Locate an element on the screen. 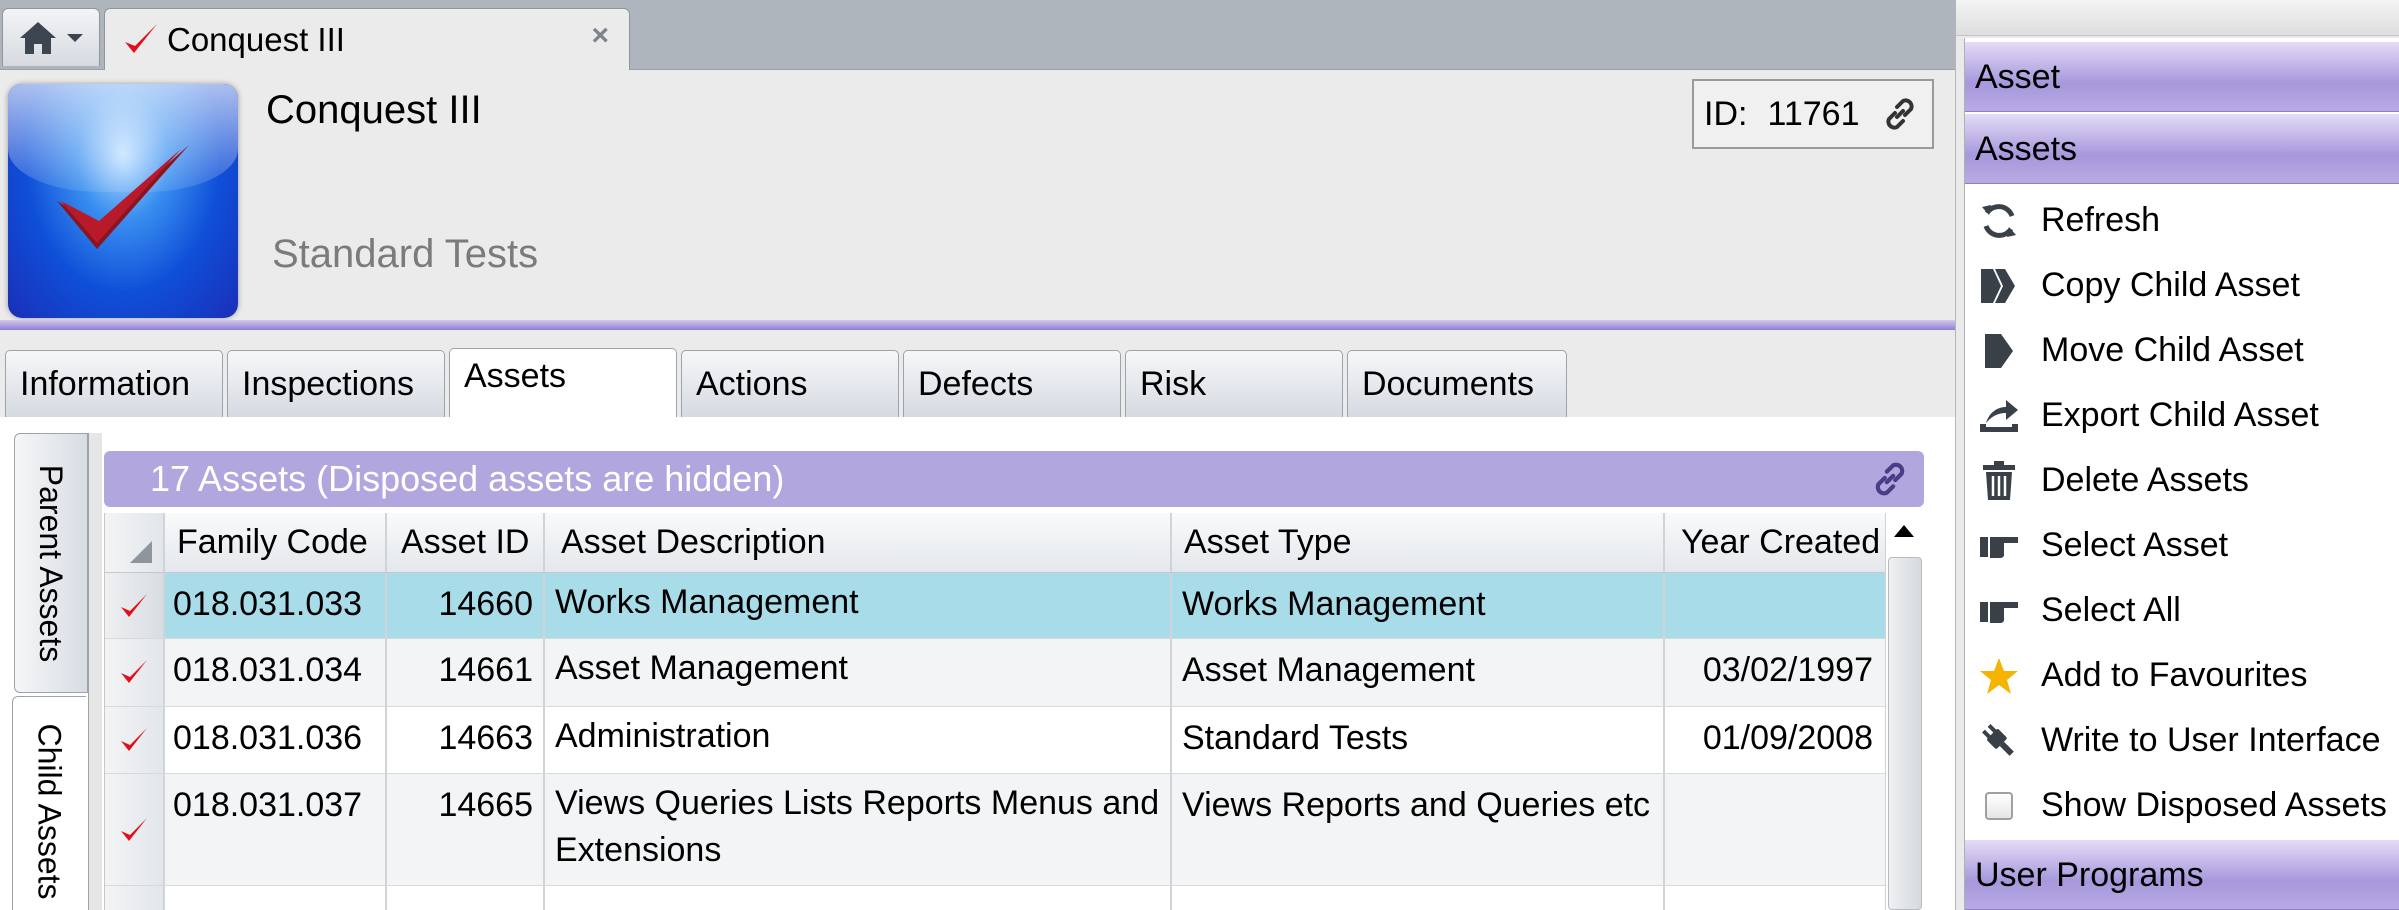 The height and width of the screenshot is (910, 2399). action-label: Delete Assets is located at coordinates (2145, 480).